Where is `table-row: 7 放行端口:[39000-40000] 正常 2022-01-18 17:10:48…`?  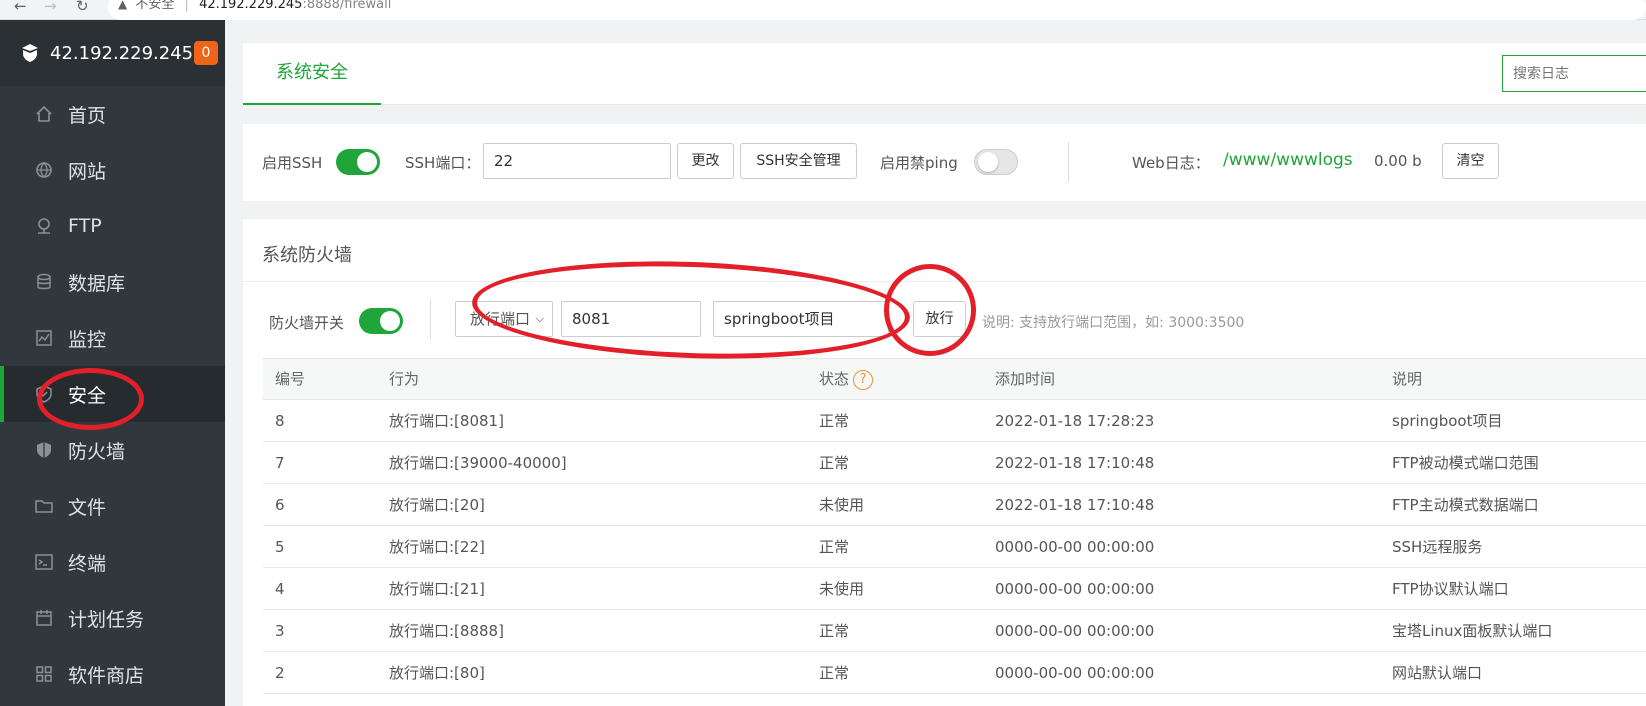 table-row: 7 放行端口:[39000-40000] 正常 2022-01-18 17:10:48… is located at coordinates (954, 463).